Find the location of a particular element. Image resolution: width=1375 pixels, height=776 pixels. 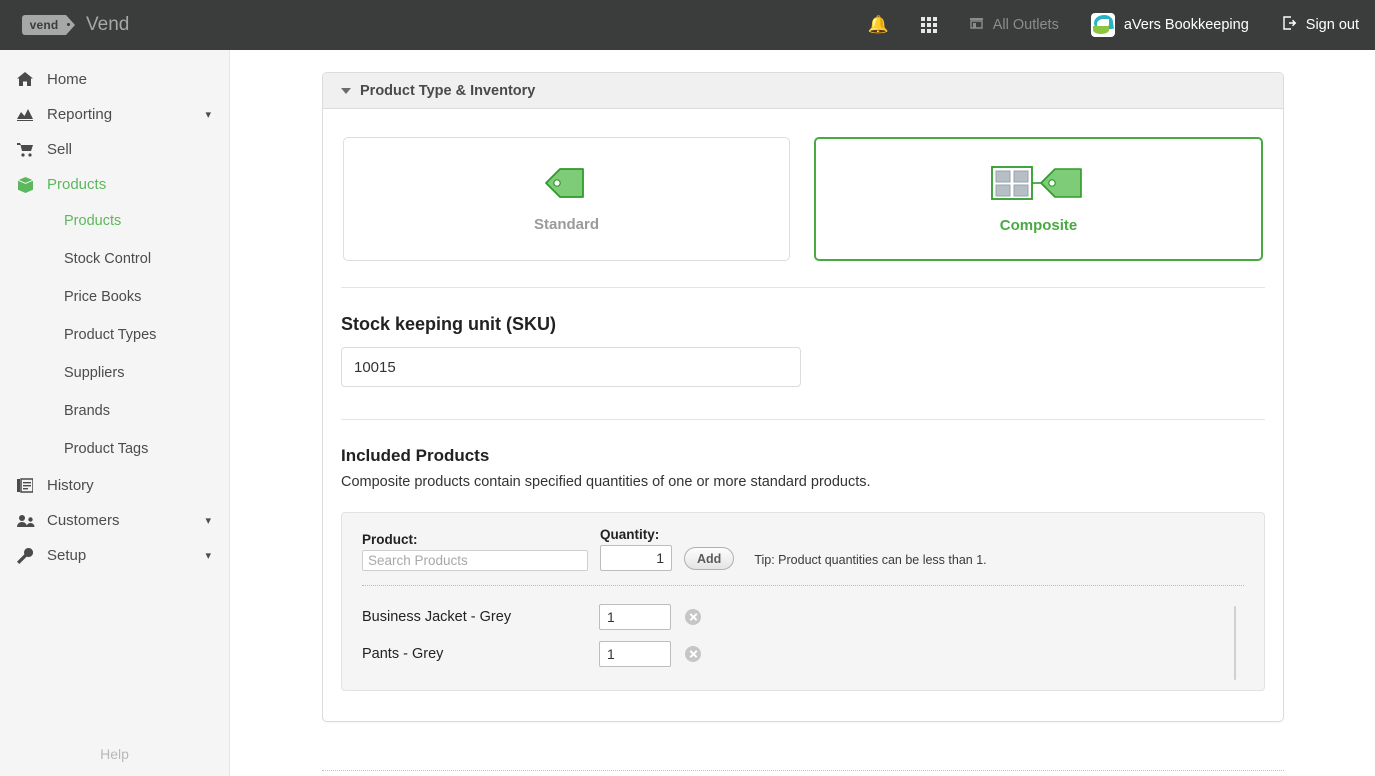

outlet-selector: All Outlets is located at coordinates (1014, 25).